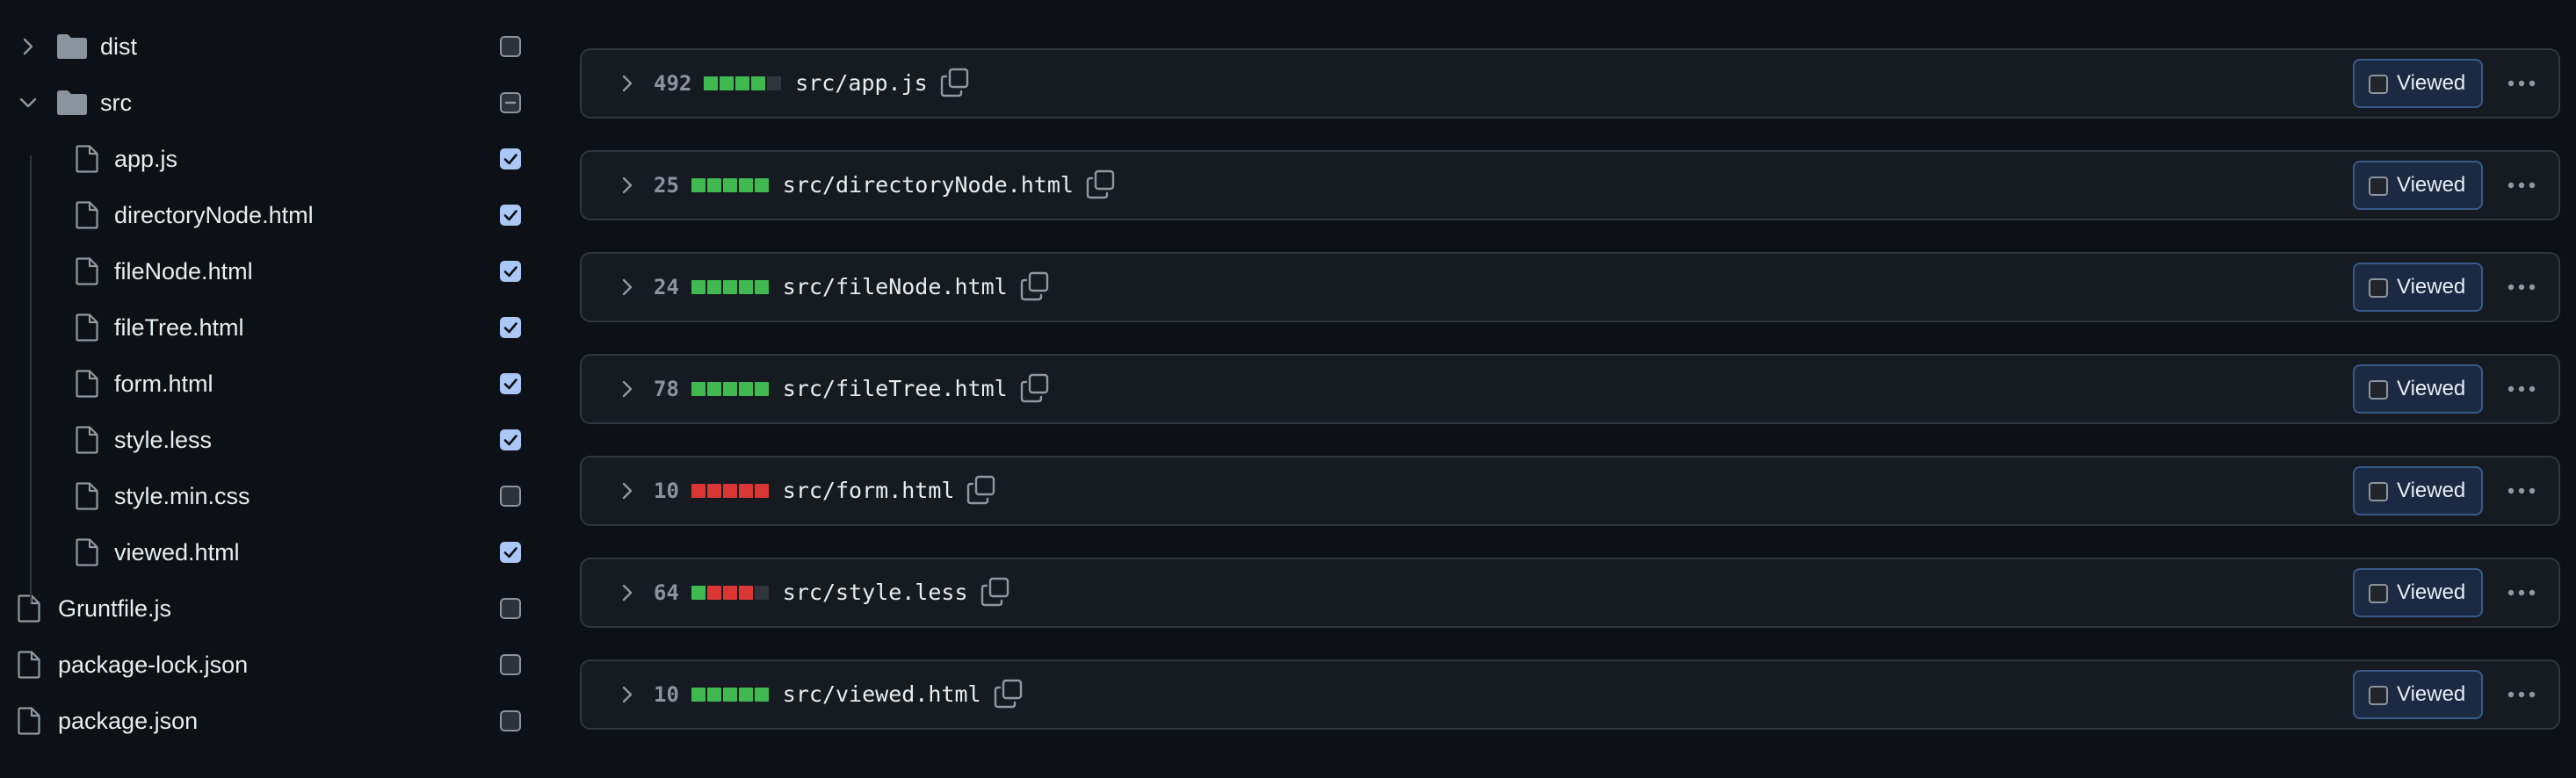 The width and height of the screenshot is (2576, 778). What do you see at coordinates (272, 440) in the screenshot?
I see `tree-item-style-less: style.less` at bounding box center [272, 440].